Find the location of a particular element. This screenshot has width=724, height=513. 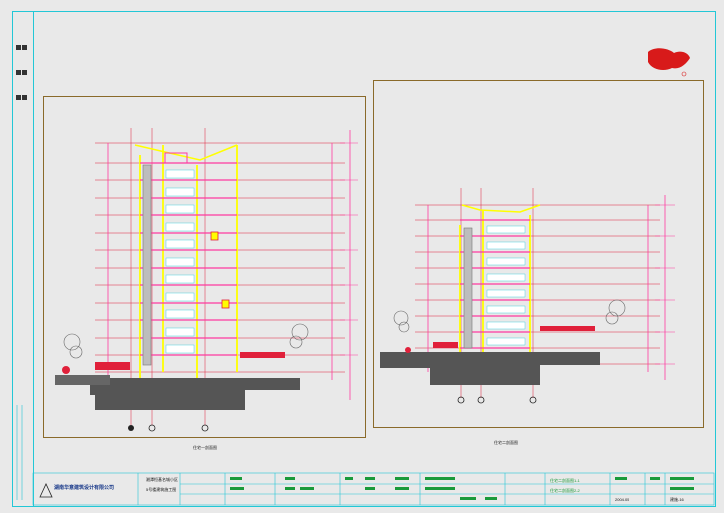

drawing-date: 2004.05 is located at coordinates (622, 499).